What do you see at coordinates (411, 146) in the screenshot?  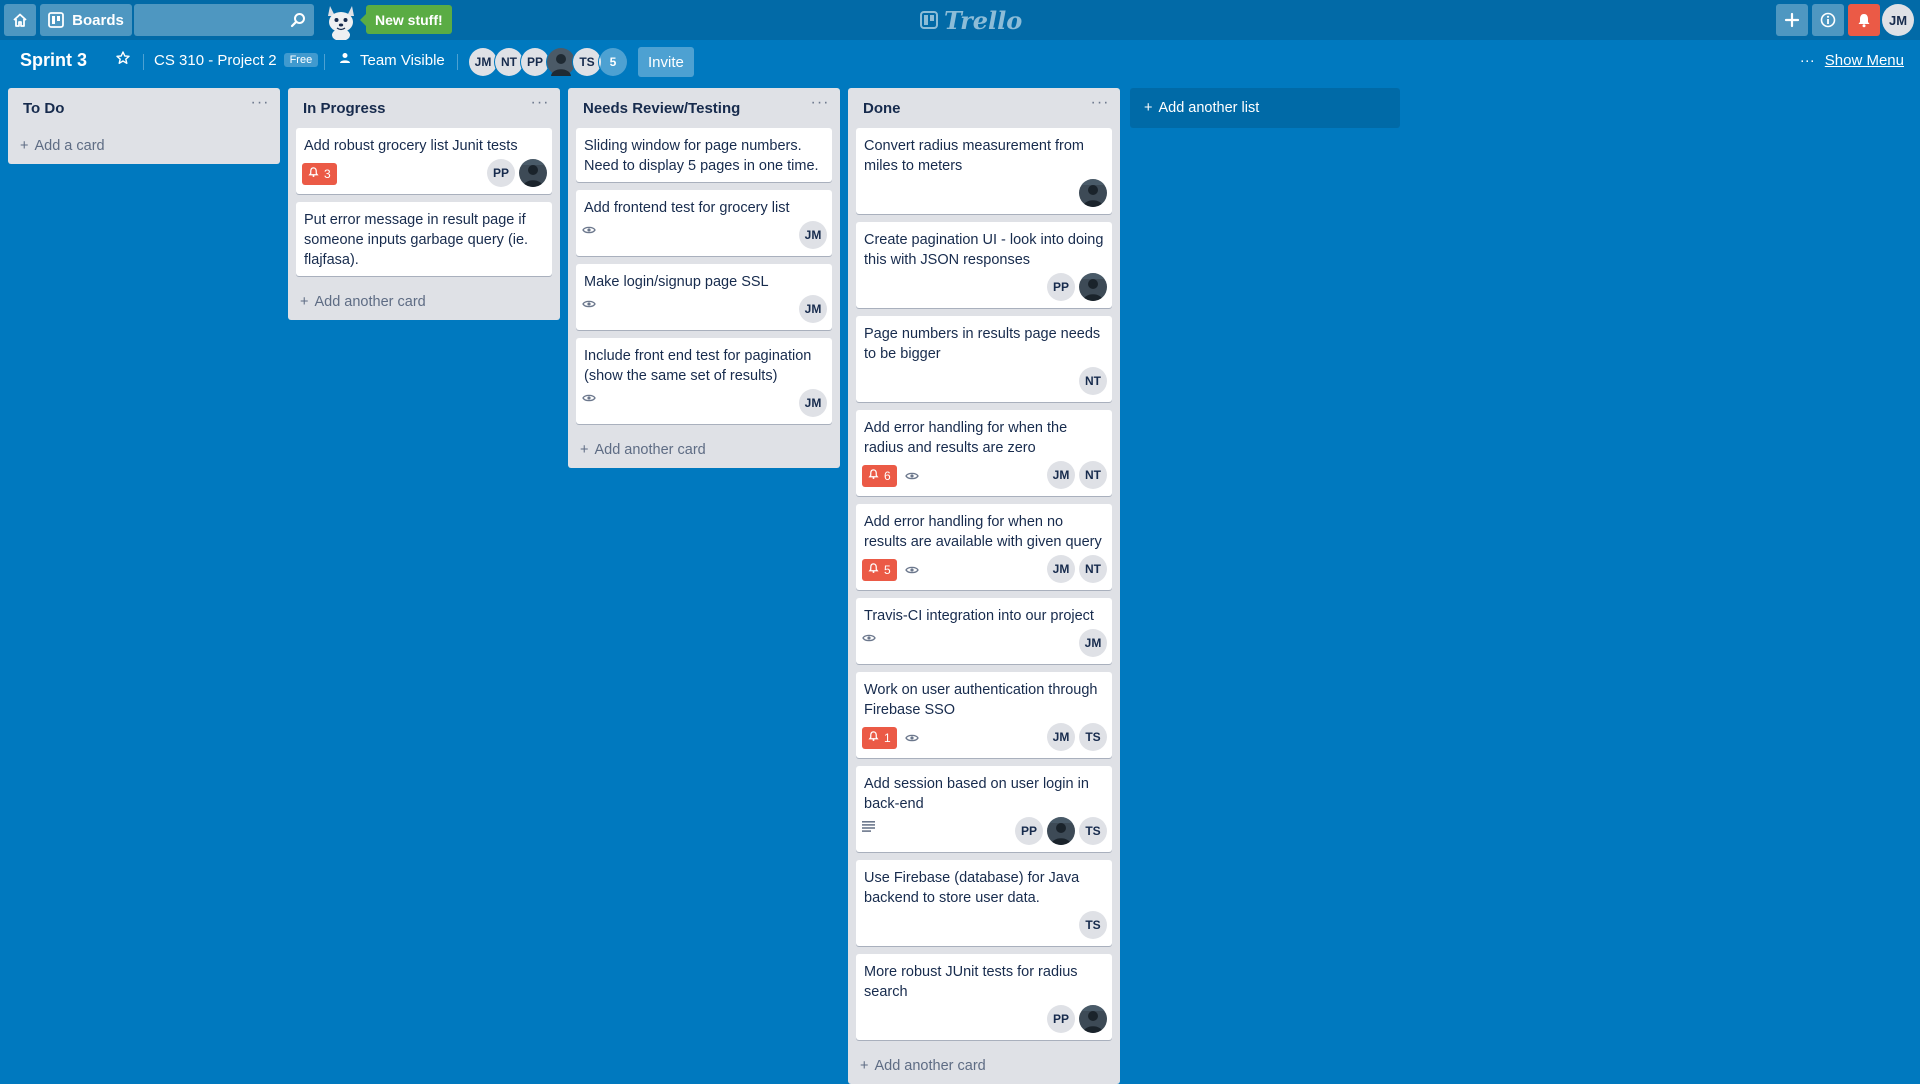 I see `card-title: Add robust grocery list Junit tests` at bounding box center [411, 146].